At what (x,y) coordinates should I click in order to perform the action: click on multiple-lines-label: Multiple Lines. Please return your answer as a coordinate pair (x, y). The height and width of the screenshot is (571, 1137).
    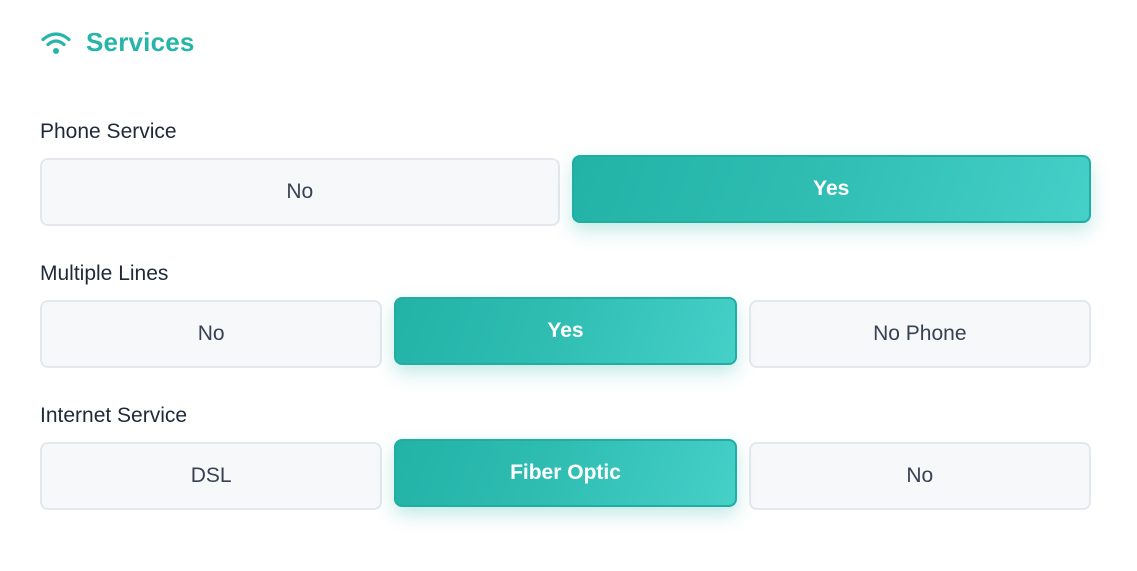
    Looking at the image, I should click on (104, 273).